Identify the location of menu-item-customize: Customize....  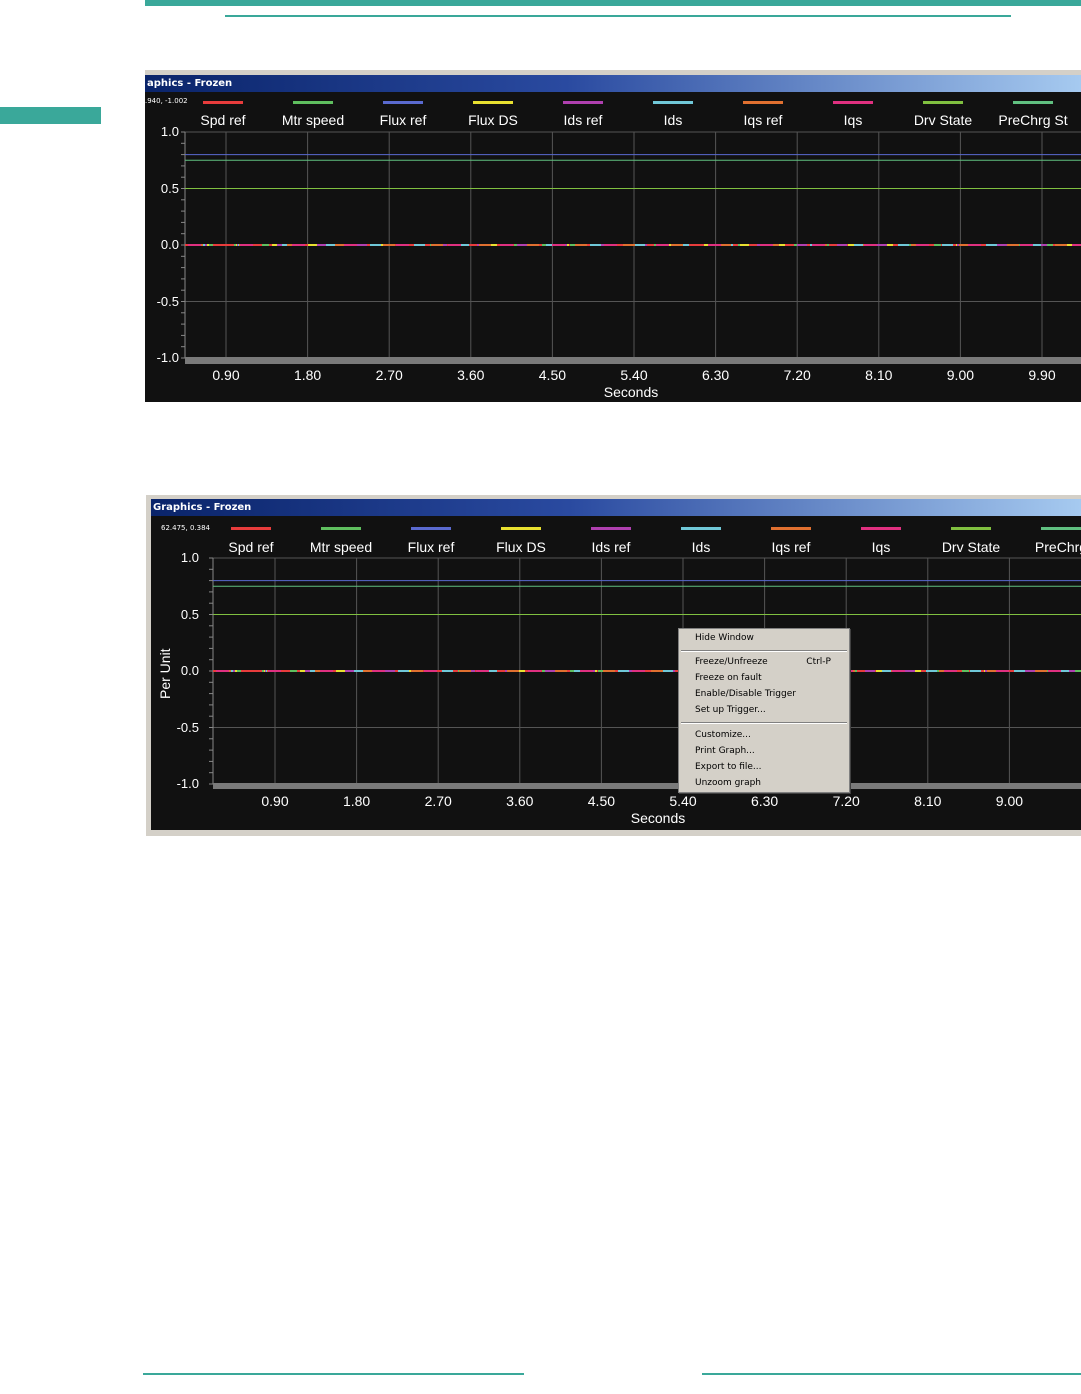
(723, 735).